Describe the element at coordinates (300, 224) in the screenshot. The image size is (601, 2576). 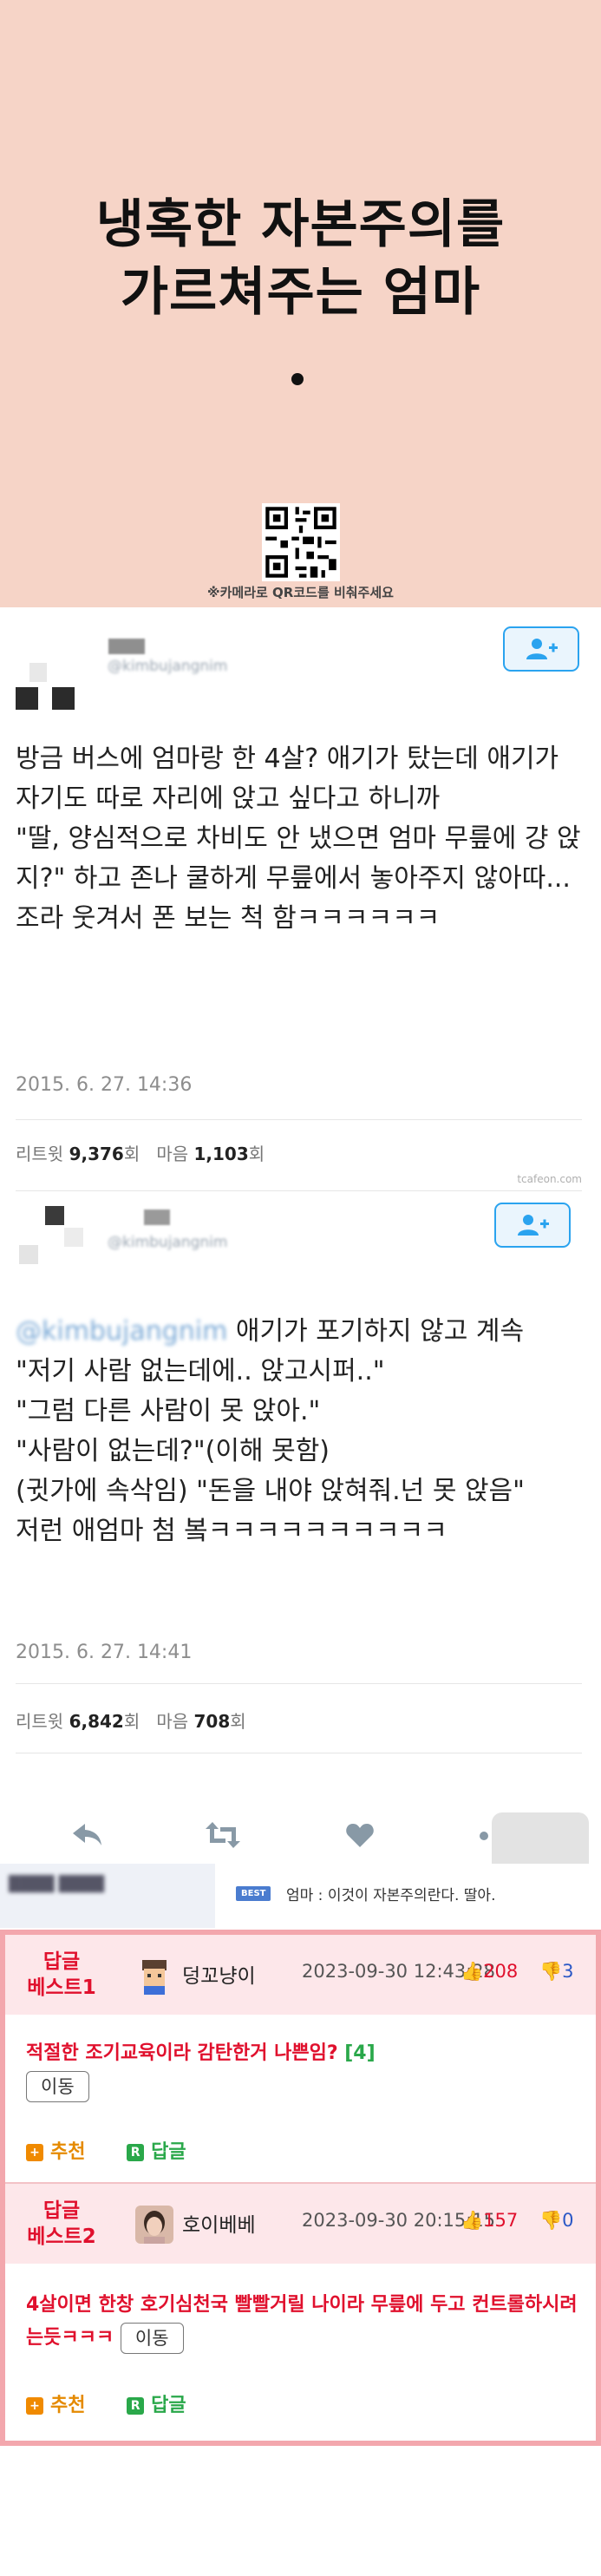
I see `title-line-1: 냉혹한 자본주의를` at that location.